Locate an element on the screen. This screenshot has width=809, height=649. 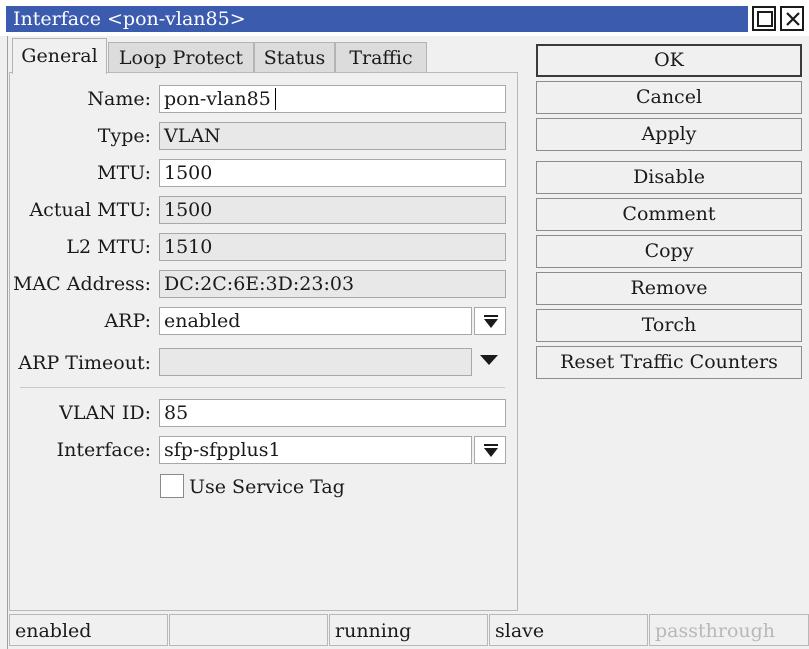
use-service-tag-checkbox is located at coordinates (172, 486).